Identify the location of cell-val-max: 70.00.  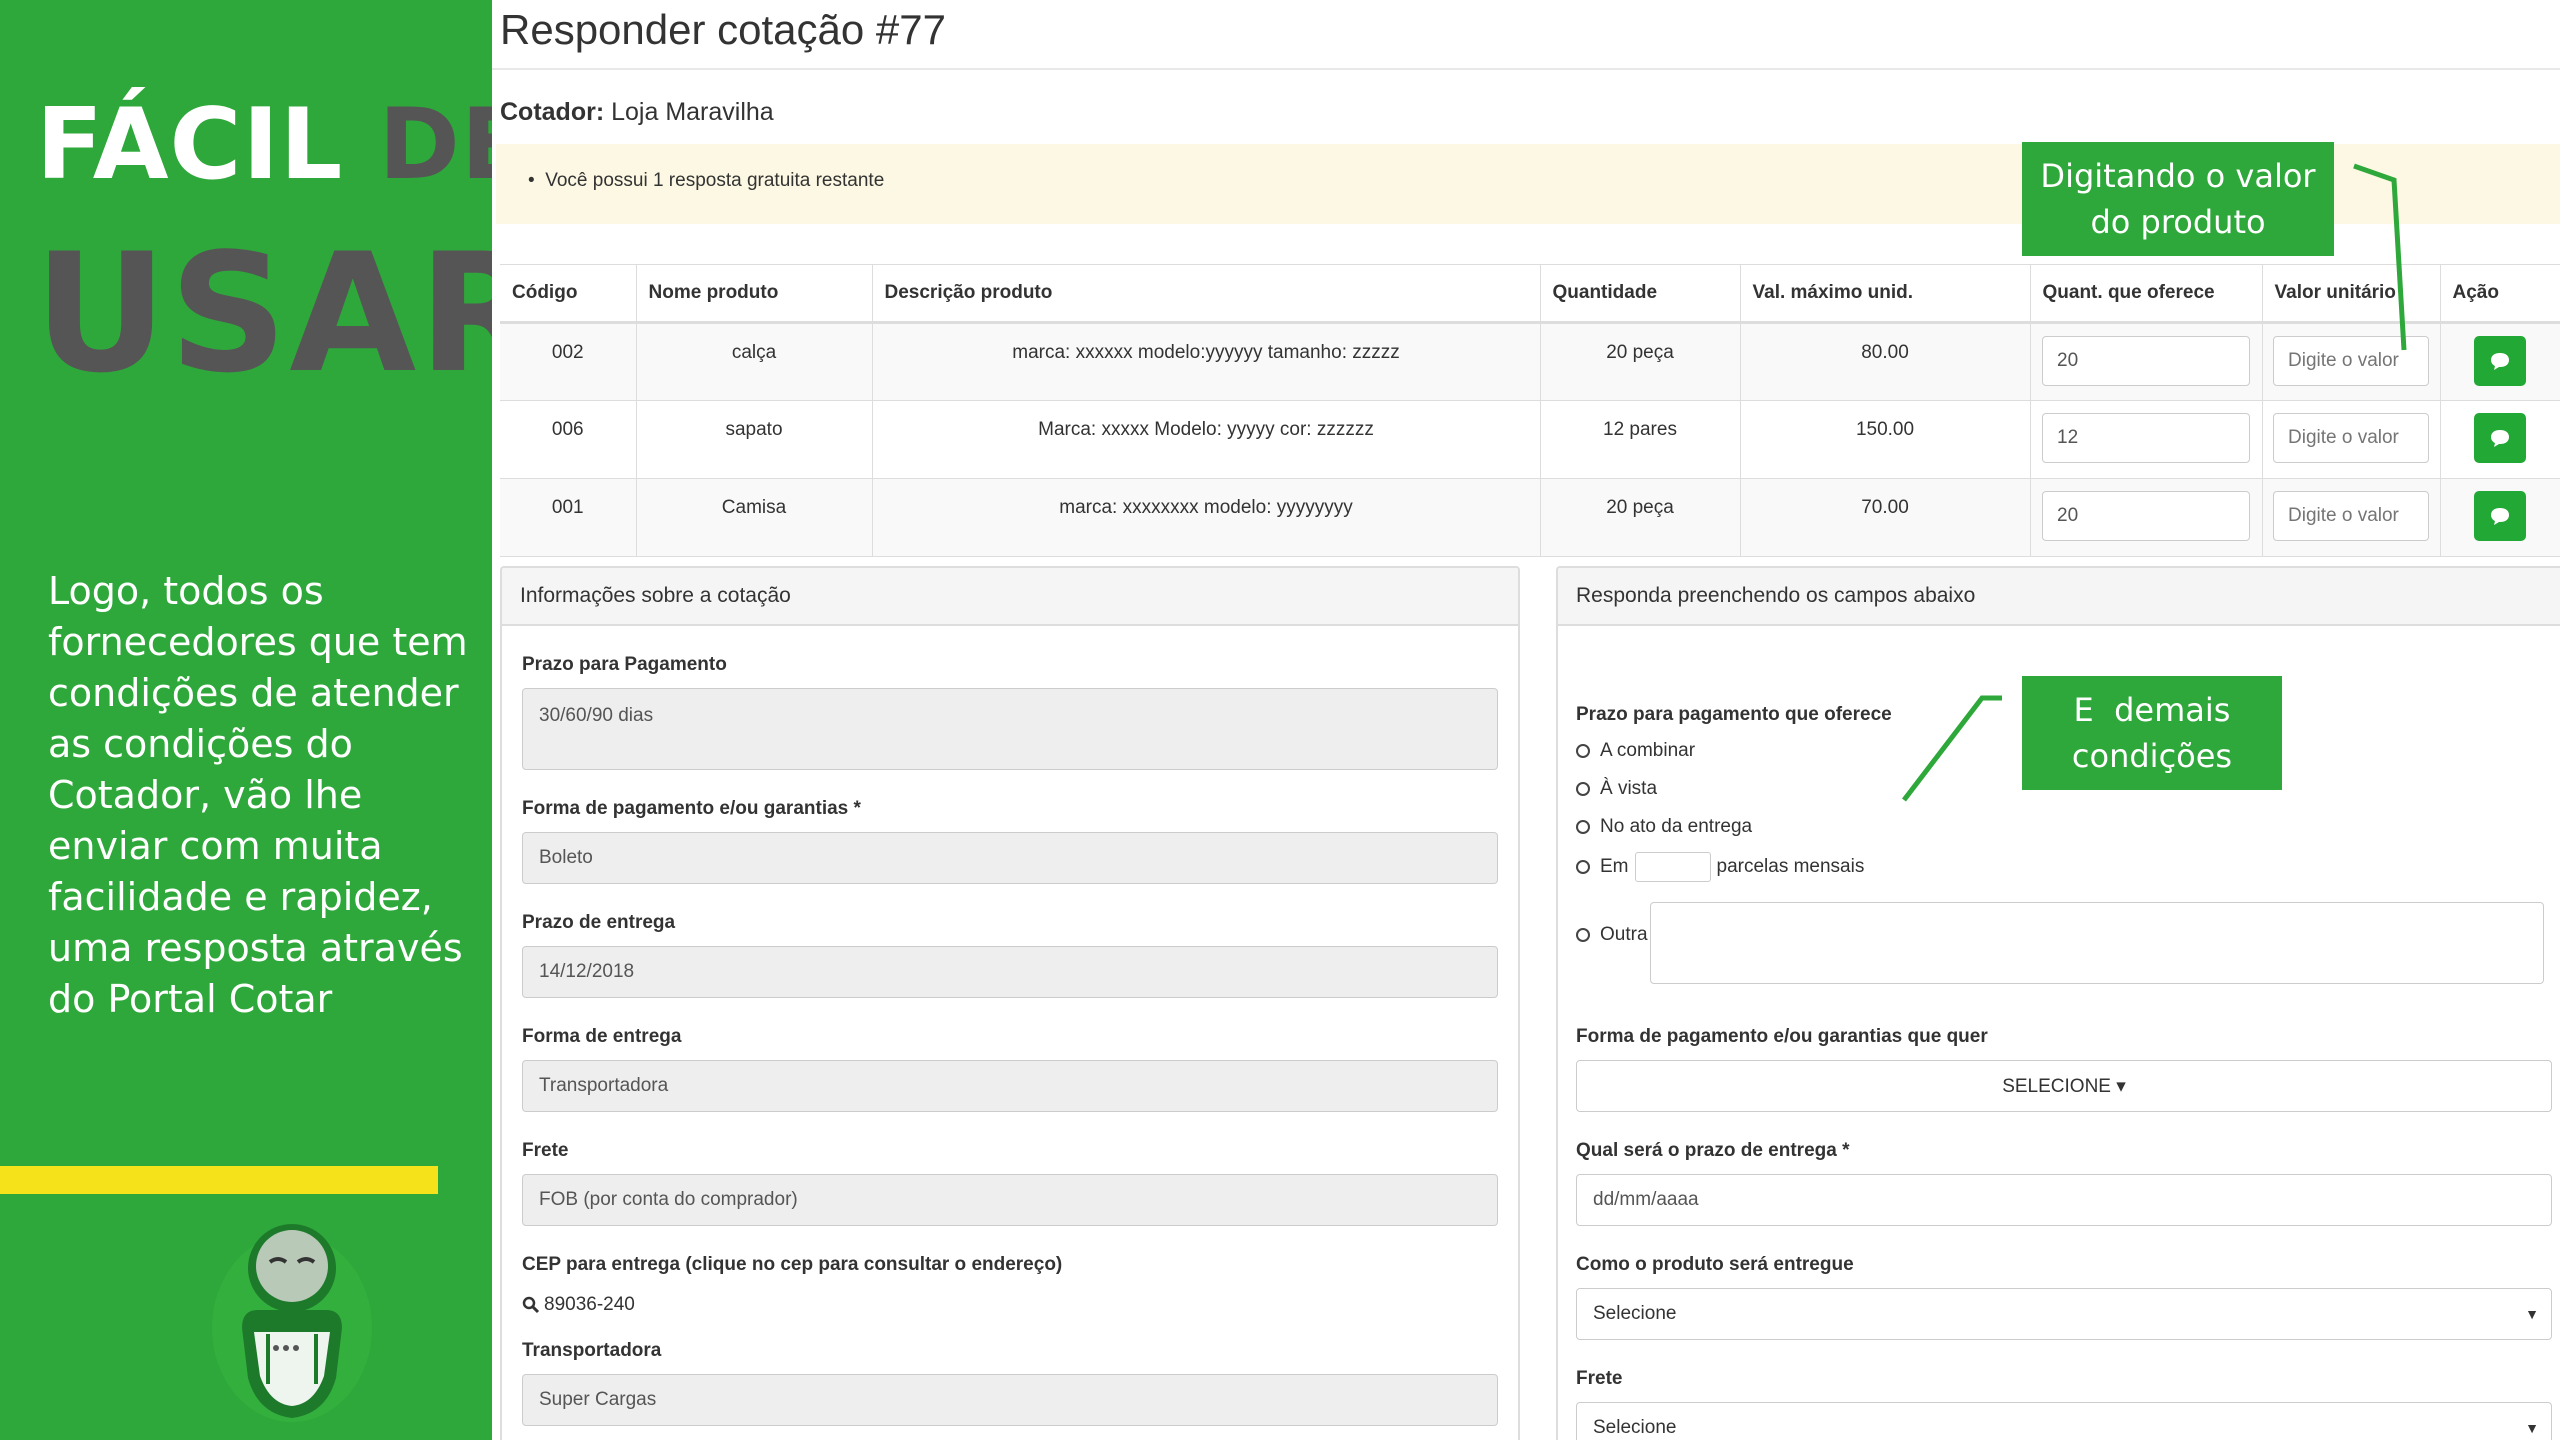
(1884, 517).